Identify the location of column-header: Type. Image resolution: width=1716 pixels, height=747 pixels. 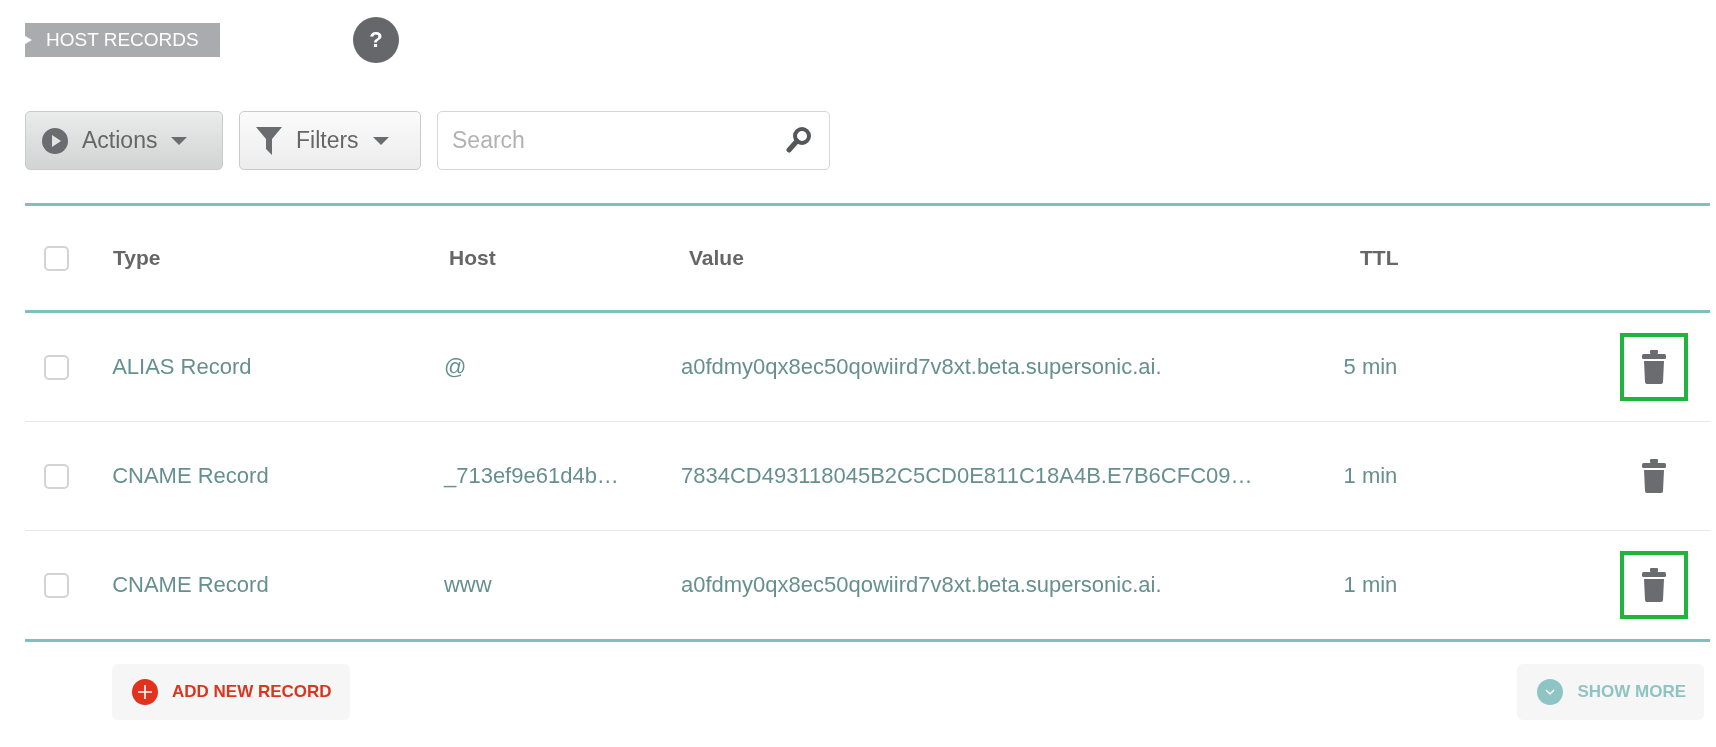
(137, 257).